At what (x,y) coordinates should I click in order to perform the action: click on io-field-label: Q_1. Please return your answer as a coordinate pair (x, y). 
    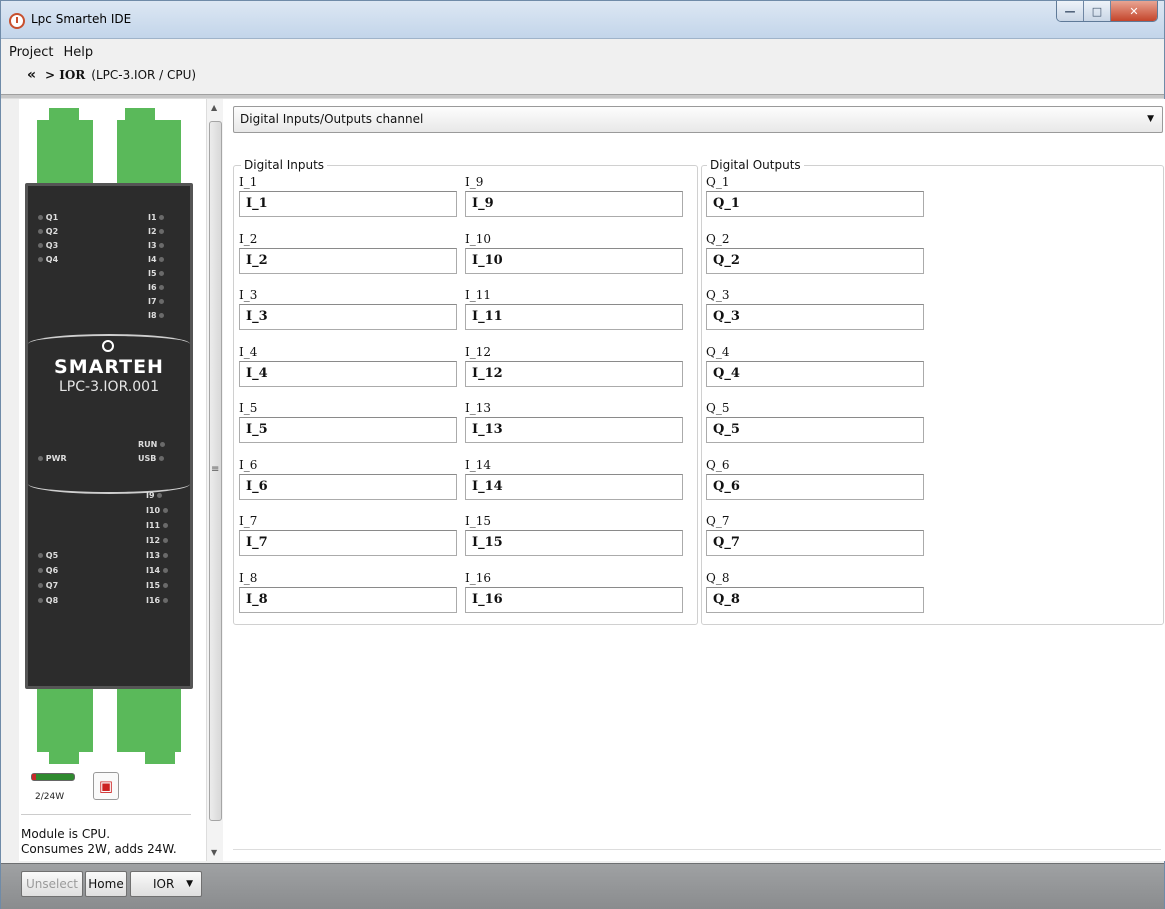
    Looking at the image, I should click on (718, 182).